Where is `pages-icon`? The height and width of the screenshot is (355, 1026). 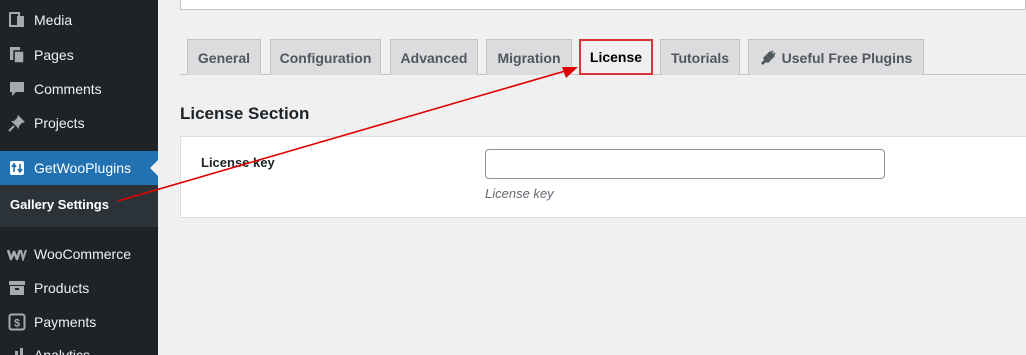
pages-icon is located at coordinates (17, 55).